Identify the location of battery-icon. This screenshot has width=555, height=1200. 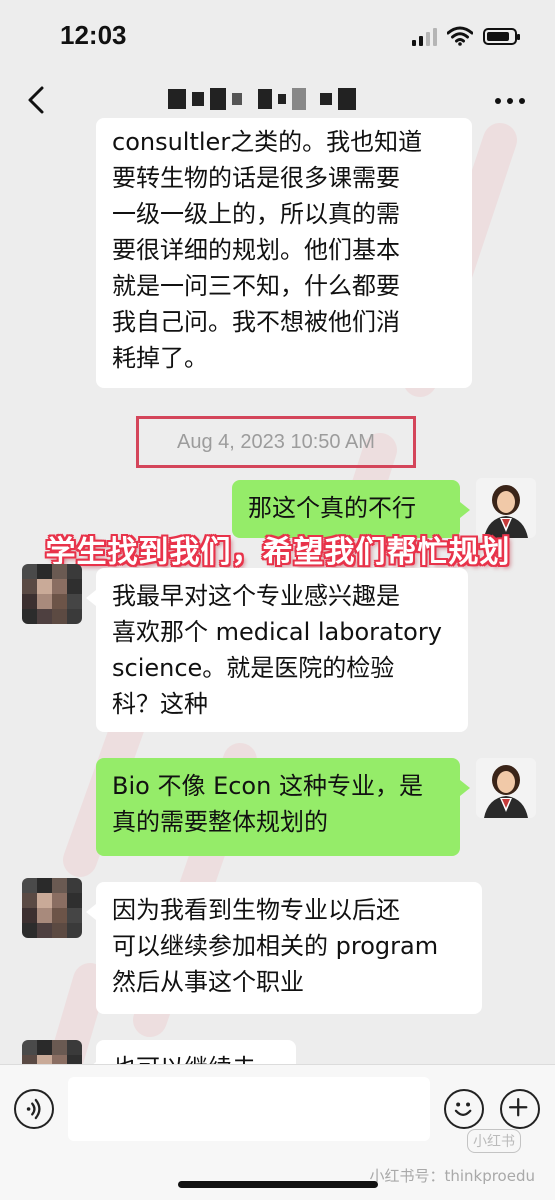
(501, 36).